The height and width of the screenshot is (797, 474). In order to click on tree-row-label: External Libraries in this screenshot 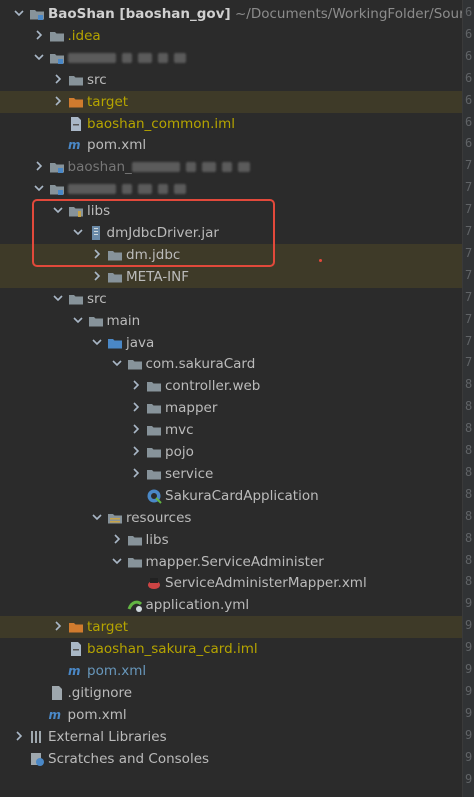, I will do `click(107, 736)`.